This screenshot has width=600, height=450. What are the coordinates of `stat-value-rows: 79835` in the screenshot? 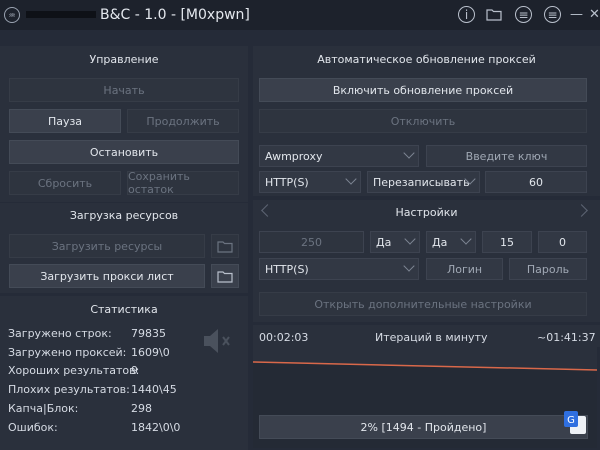 It's located at (148, 333).